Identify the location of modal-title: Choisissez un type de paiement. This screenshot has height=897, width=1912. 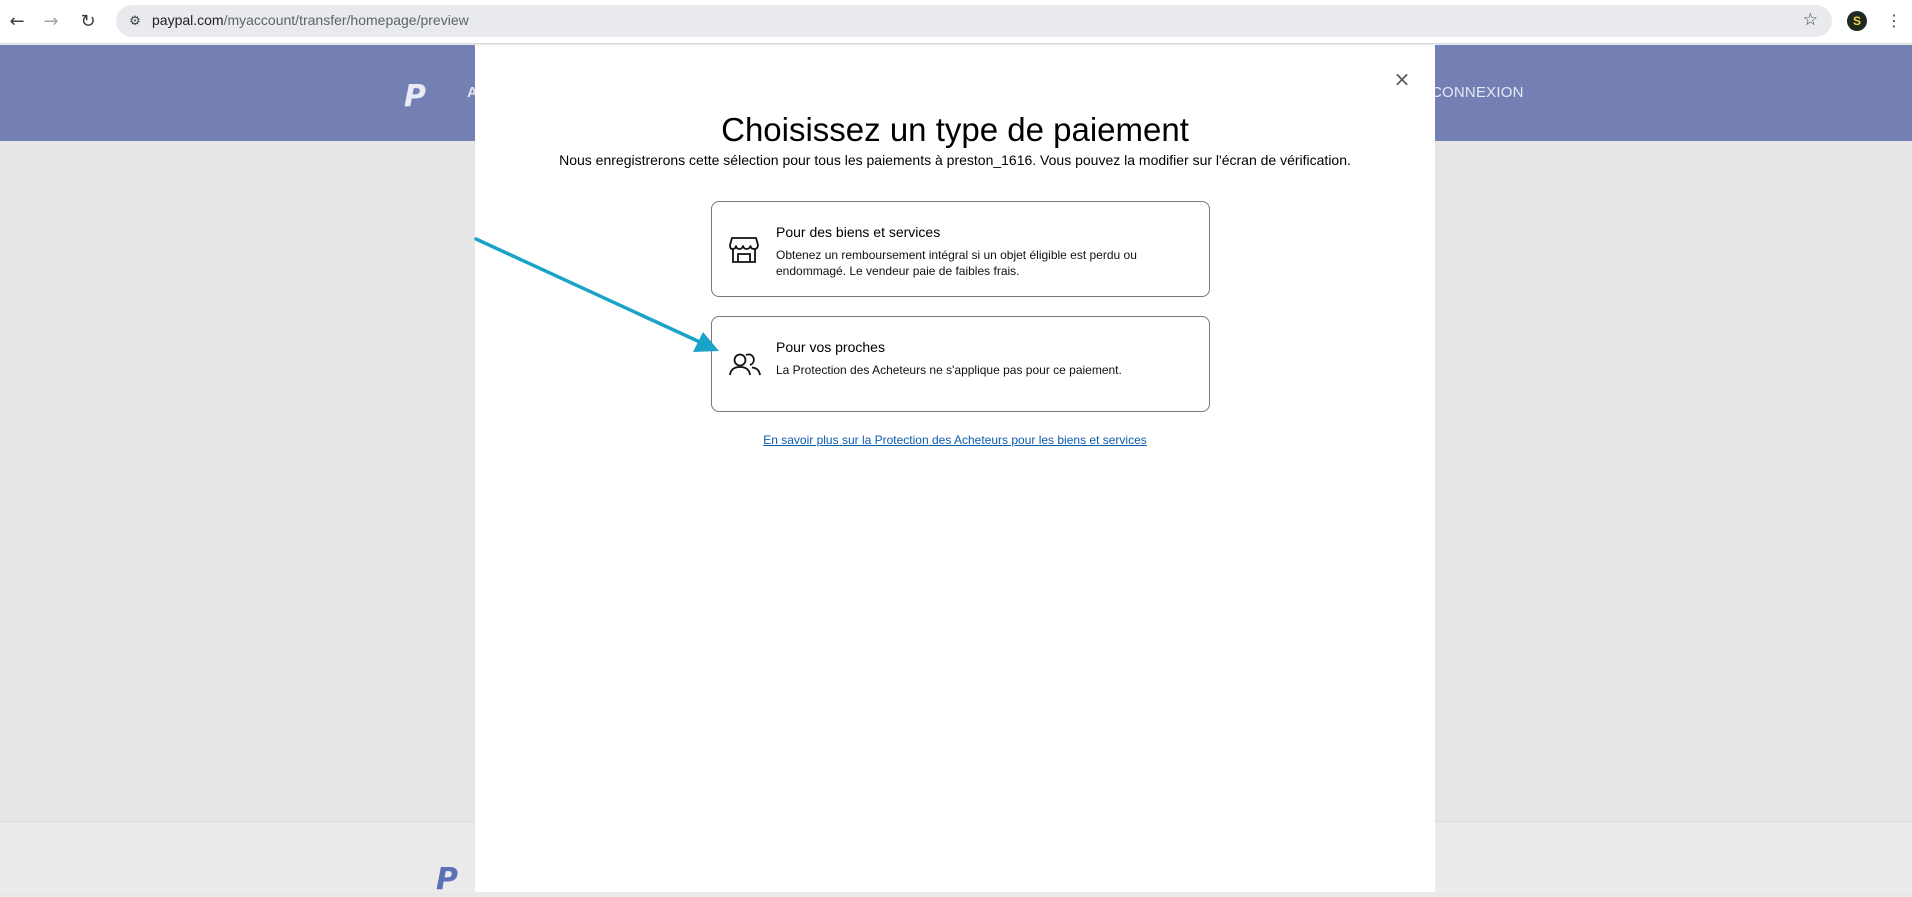
(955, 129).